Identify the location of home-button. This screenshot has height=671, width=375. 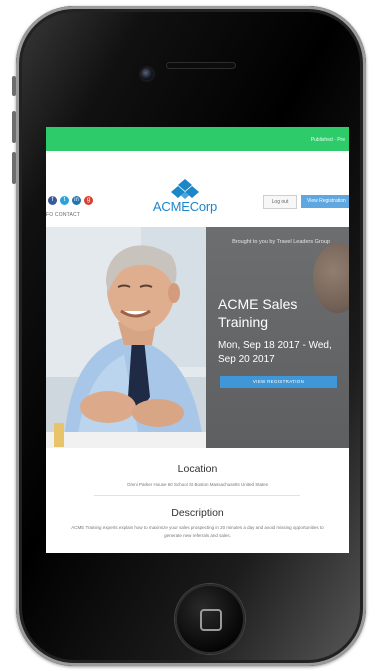
(210, 619).